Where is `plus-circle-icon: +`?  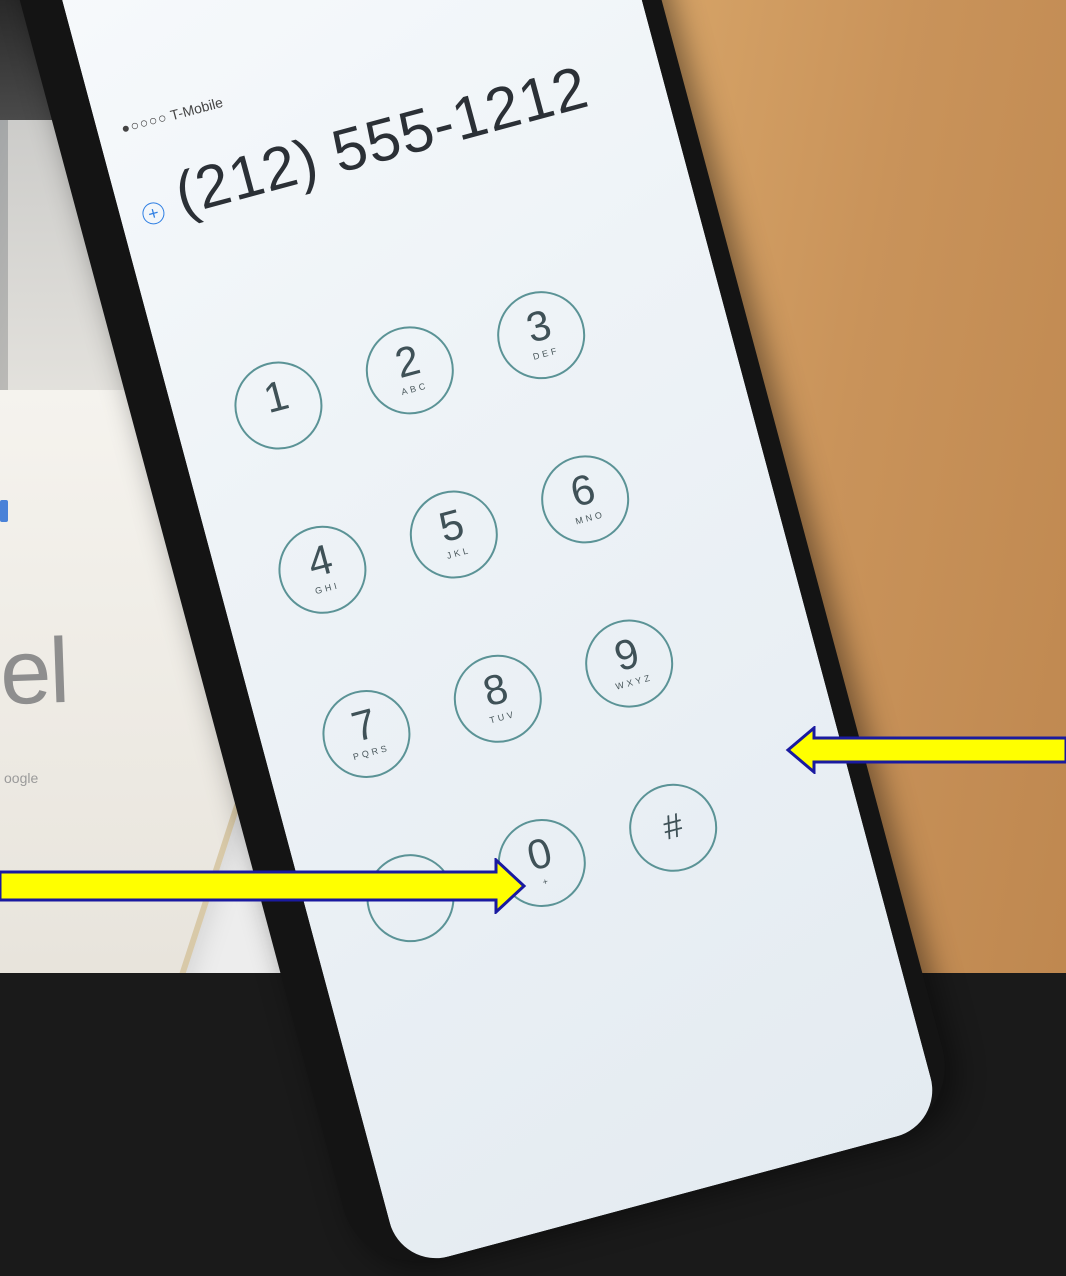 plus-circle-icon: + is located at coordinates (153, 213).